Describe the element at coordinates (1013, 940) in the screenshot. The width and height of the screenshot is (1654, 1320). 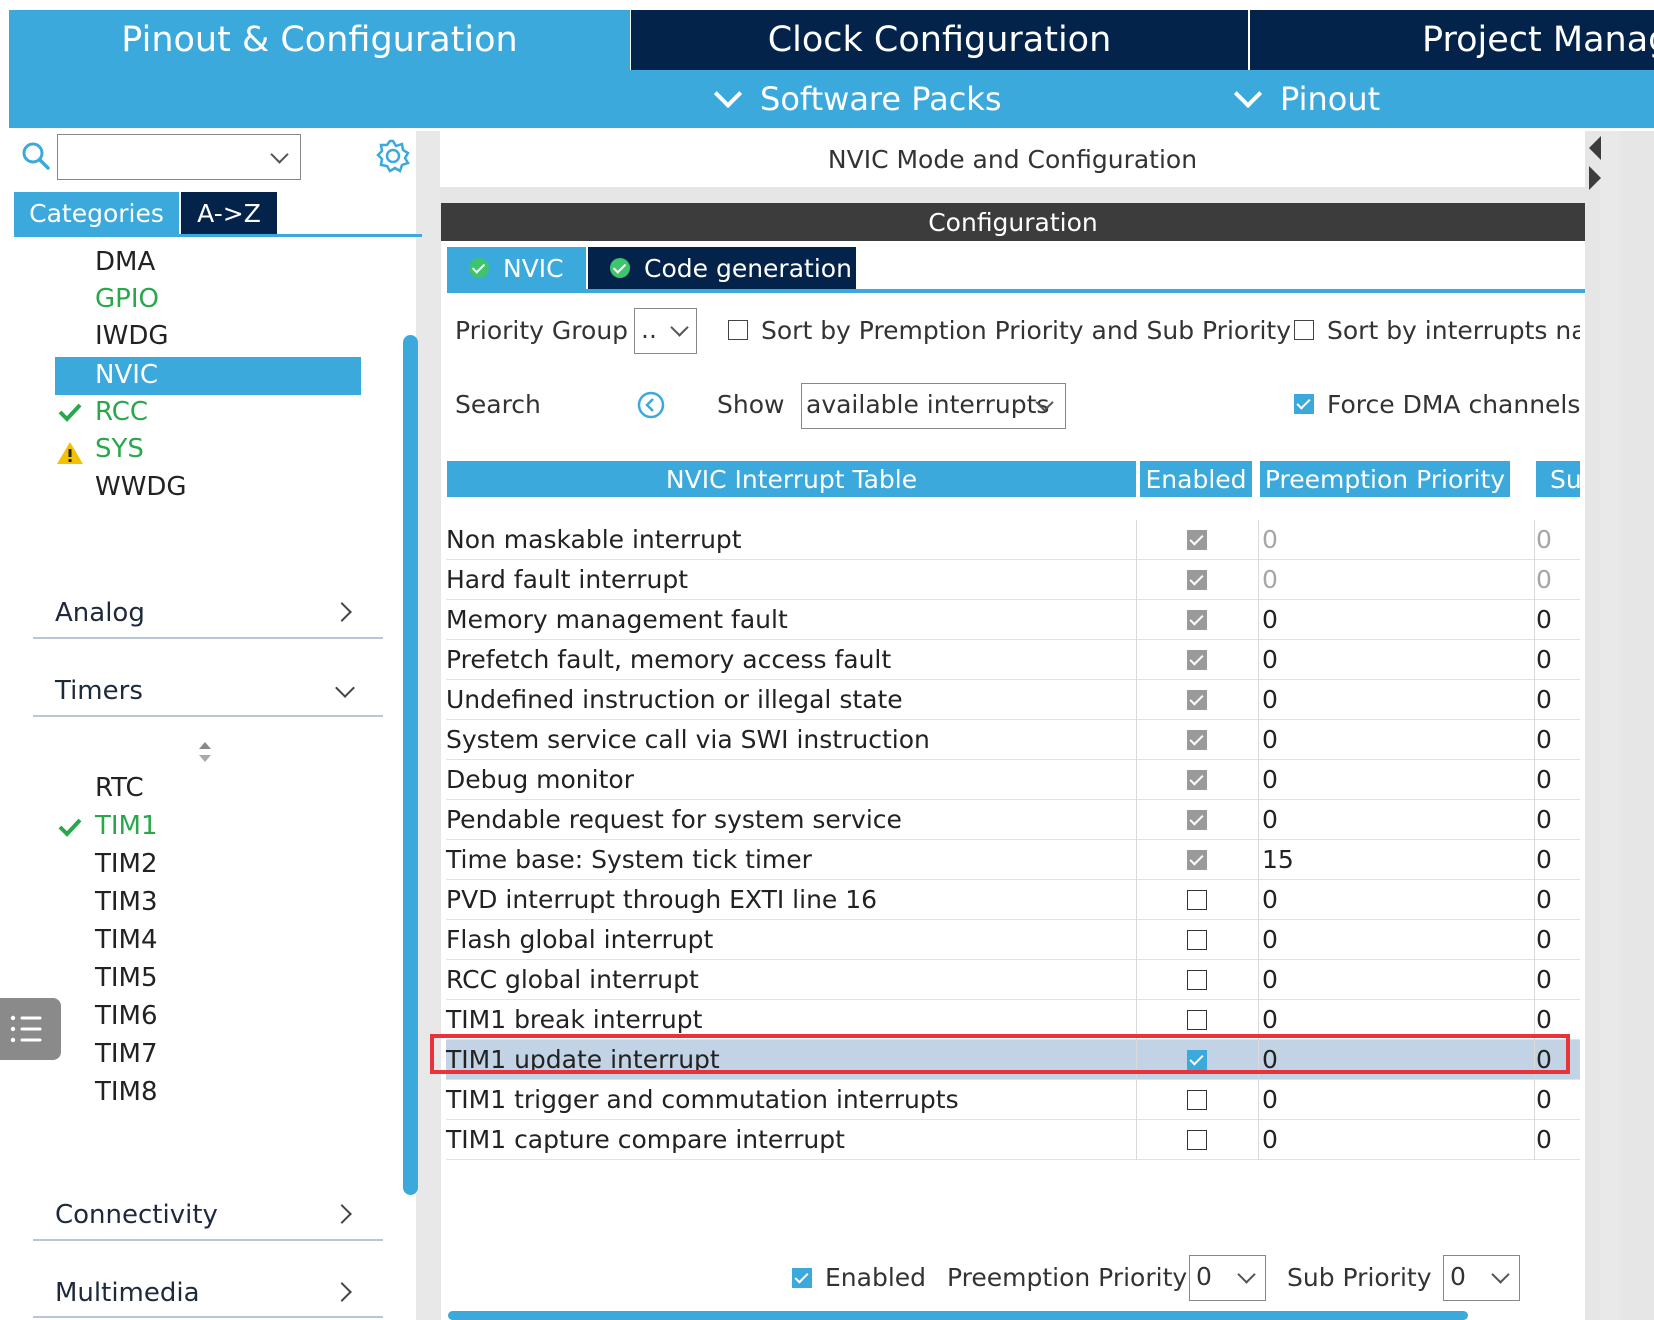
I see `table-row: Flash global interrupt 0 0` at that location.